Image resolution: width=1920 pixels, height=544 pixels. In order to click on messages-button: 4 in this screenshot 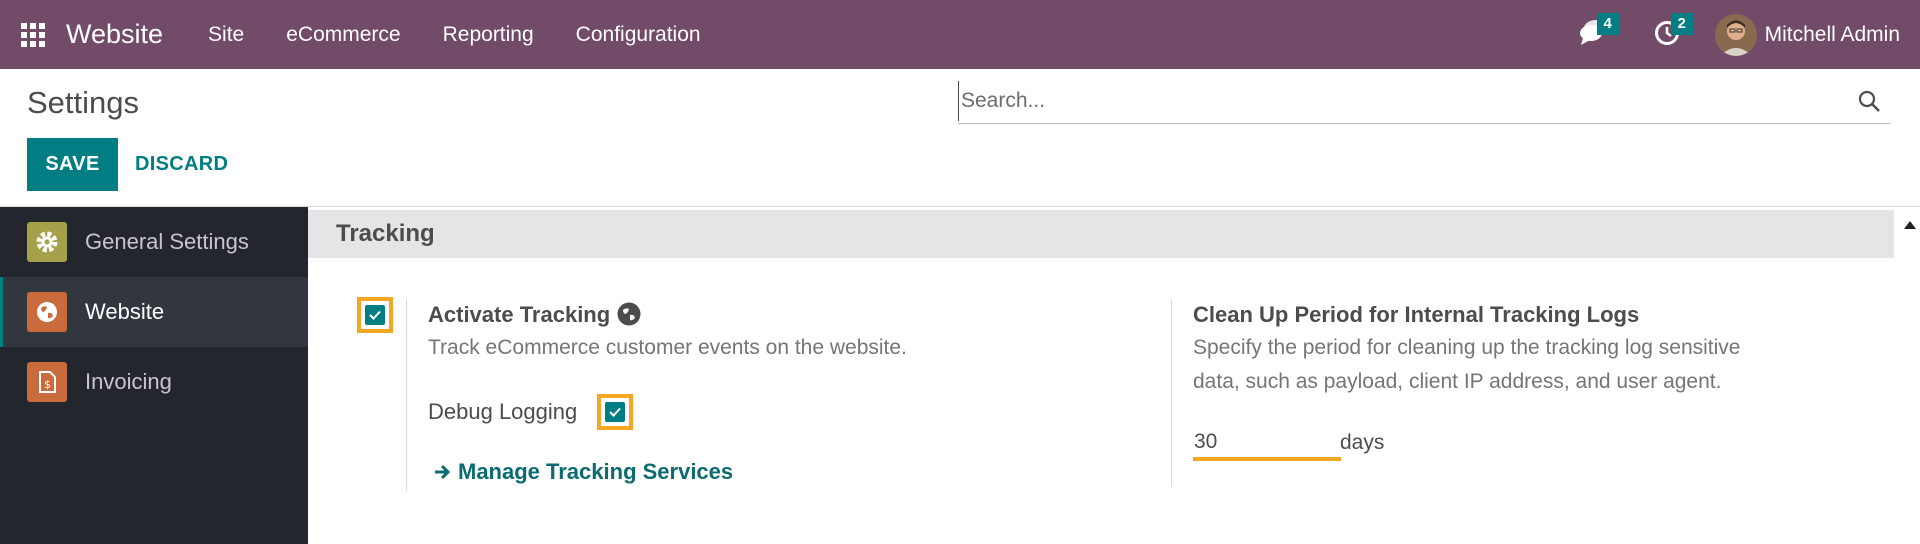, I will do `click(1594, 34)`.